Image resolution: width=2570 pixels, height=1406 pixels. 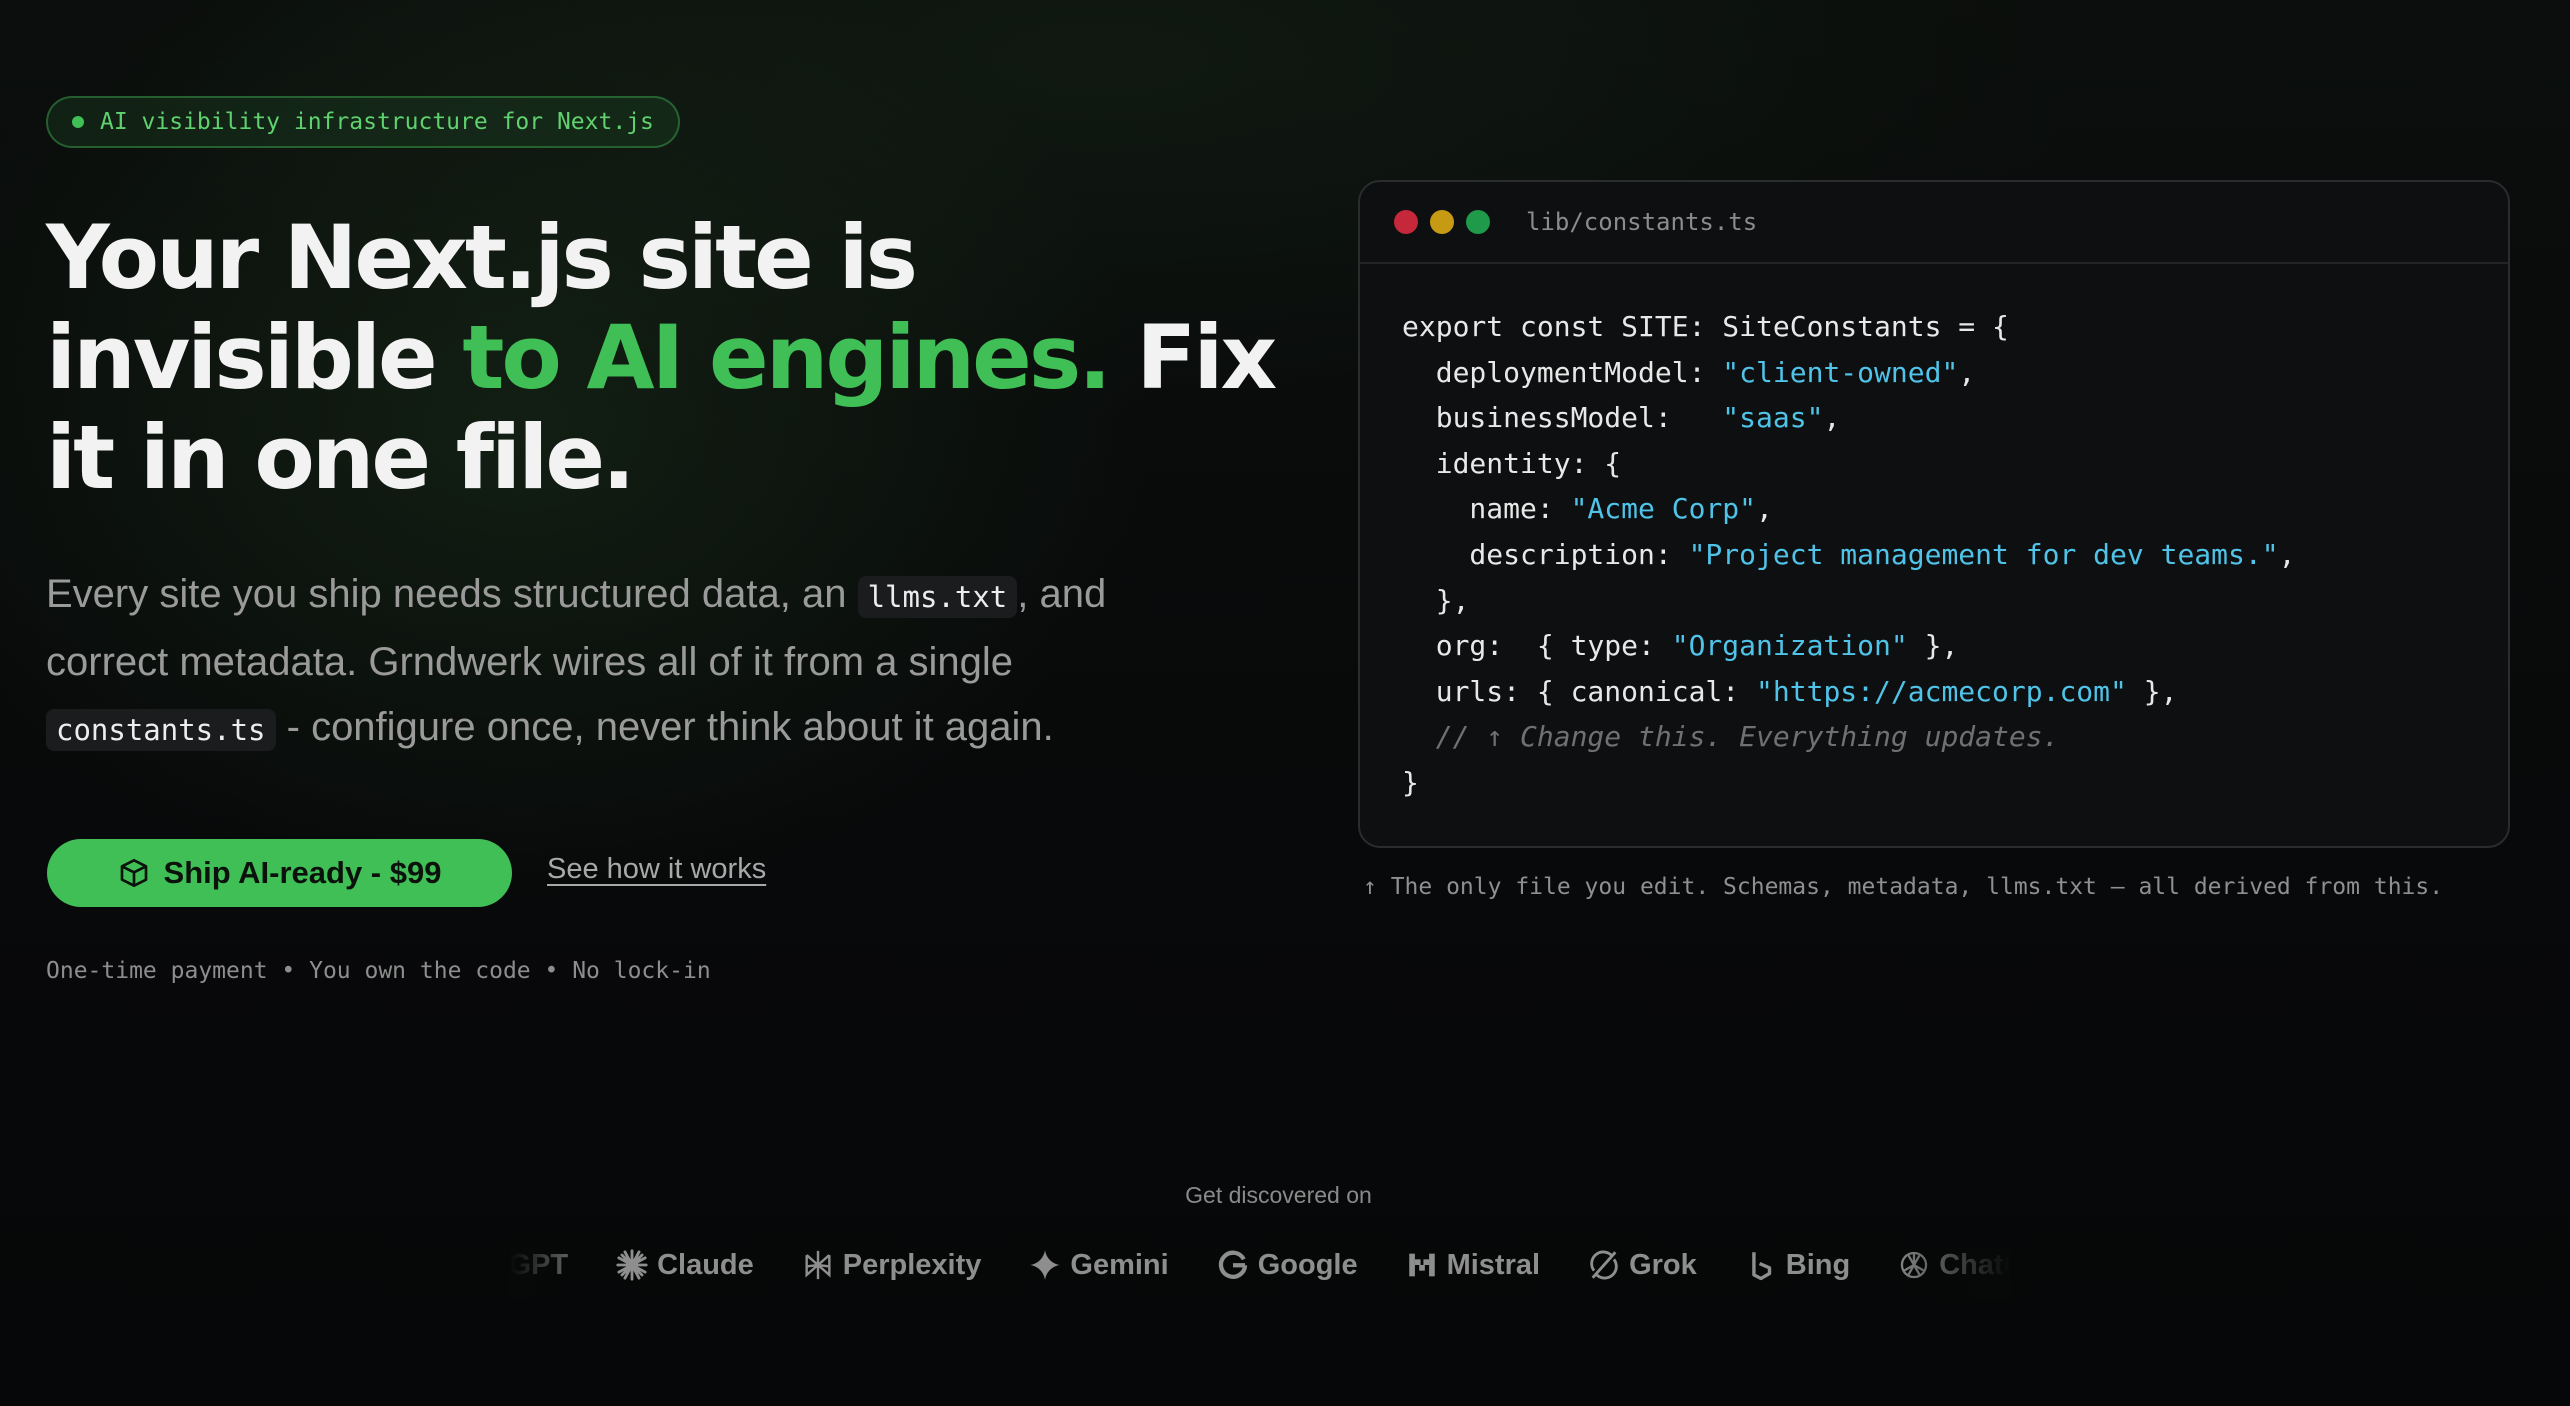 I want to click on code-string: "client-owned", so click(x=1840, y=372).